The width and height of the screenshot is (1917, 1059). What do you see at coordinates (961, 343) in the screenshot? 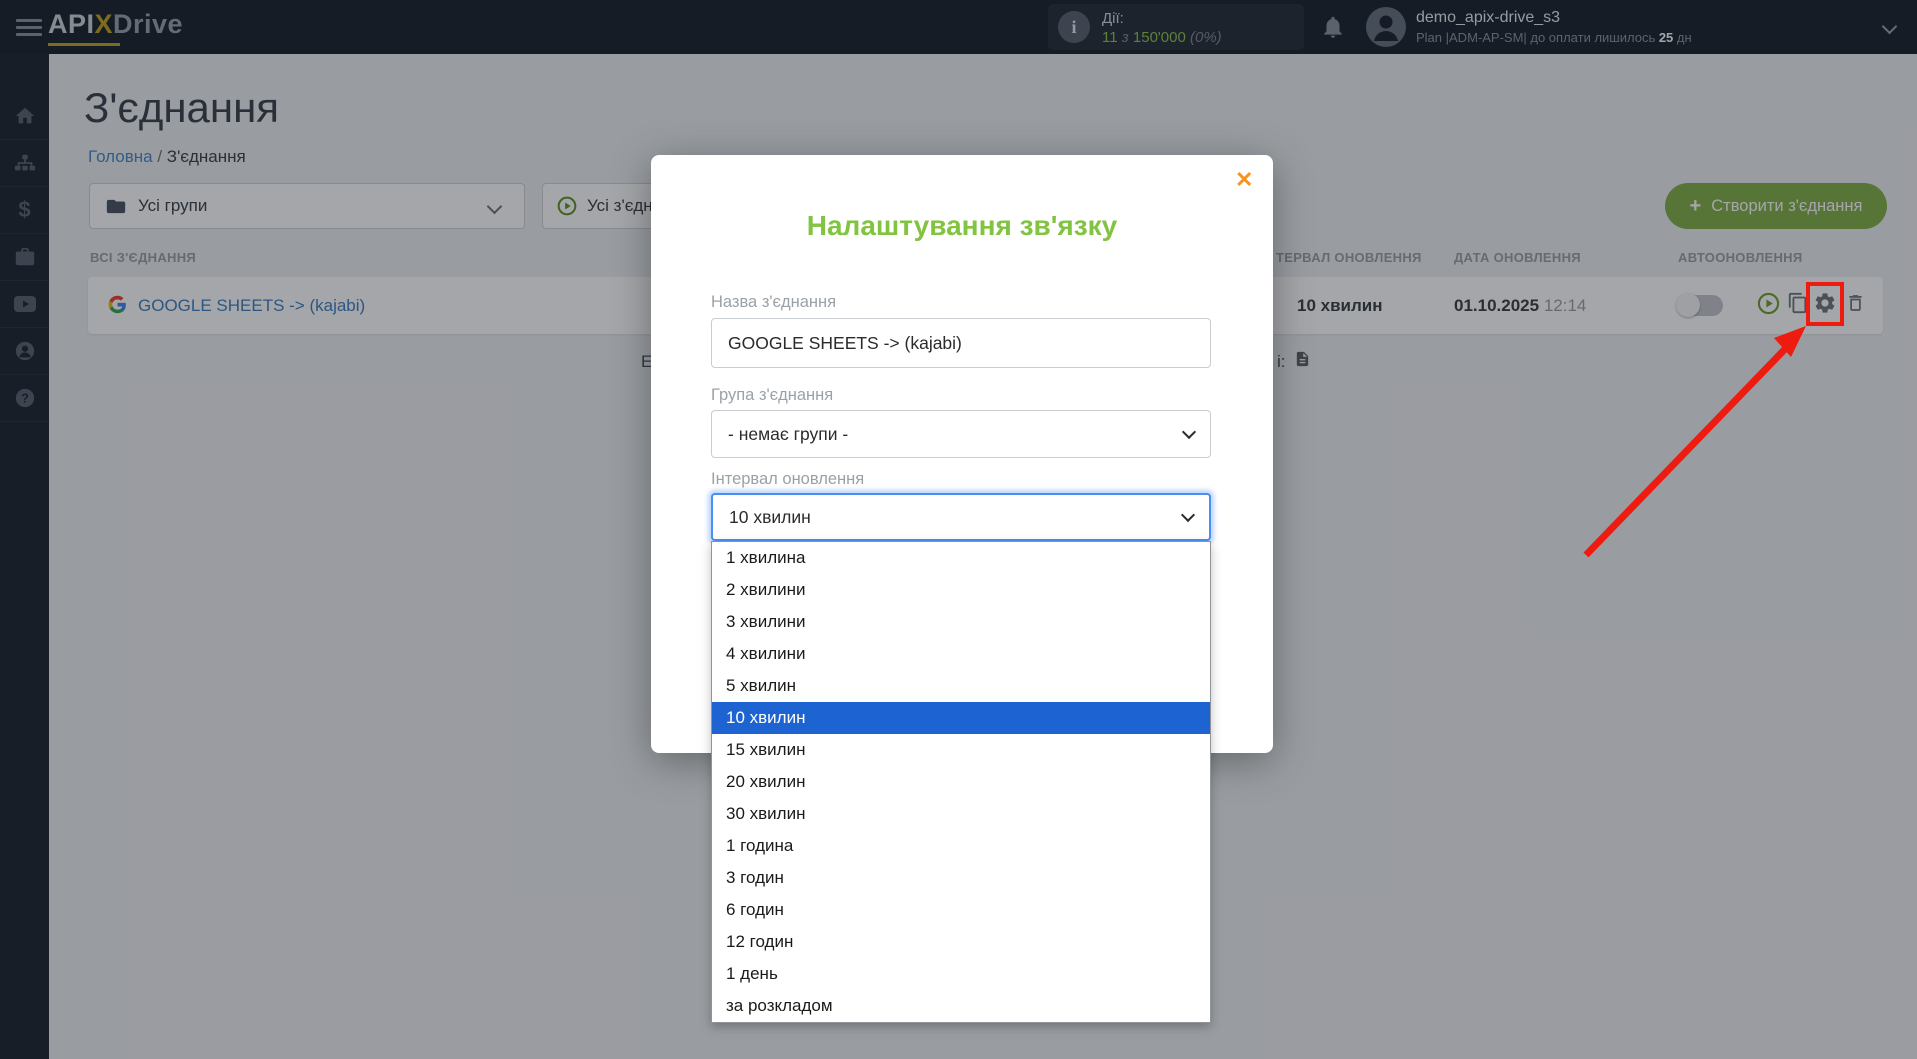
I see `connection-name-input: GOOGLE SHEETS -> (kajabi)` at bounding box center [961, 343].